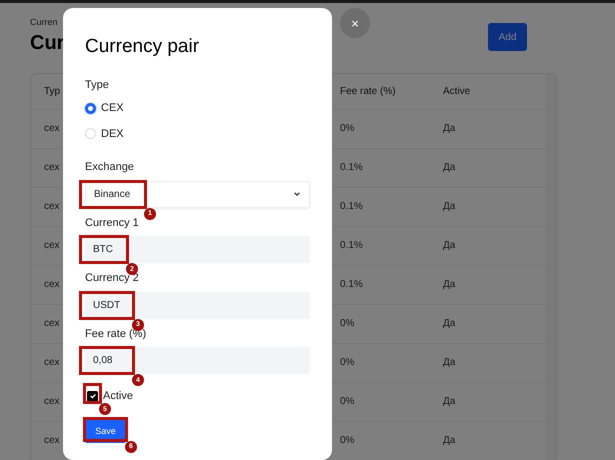 The width and height of the screenshot is (615, 460). I want to click on breadcrumb: Curren, so click(44, 22).